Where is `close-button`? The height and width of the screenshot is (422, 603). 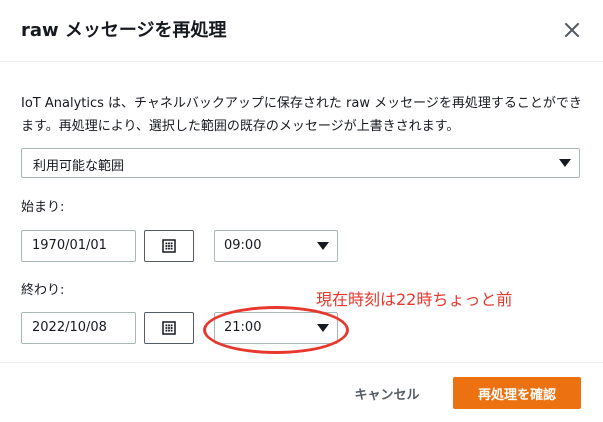
close-button is located at coordinates (572, 30).